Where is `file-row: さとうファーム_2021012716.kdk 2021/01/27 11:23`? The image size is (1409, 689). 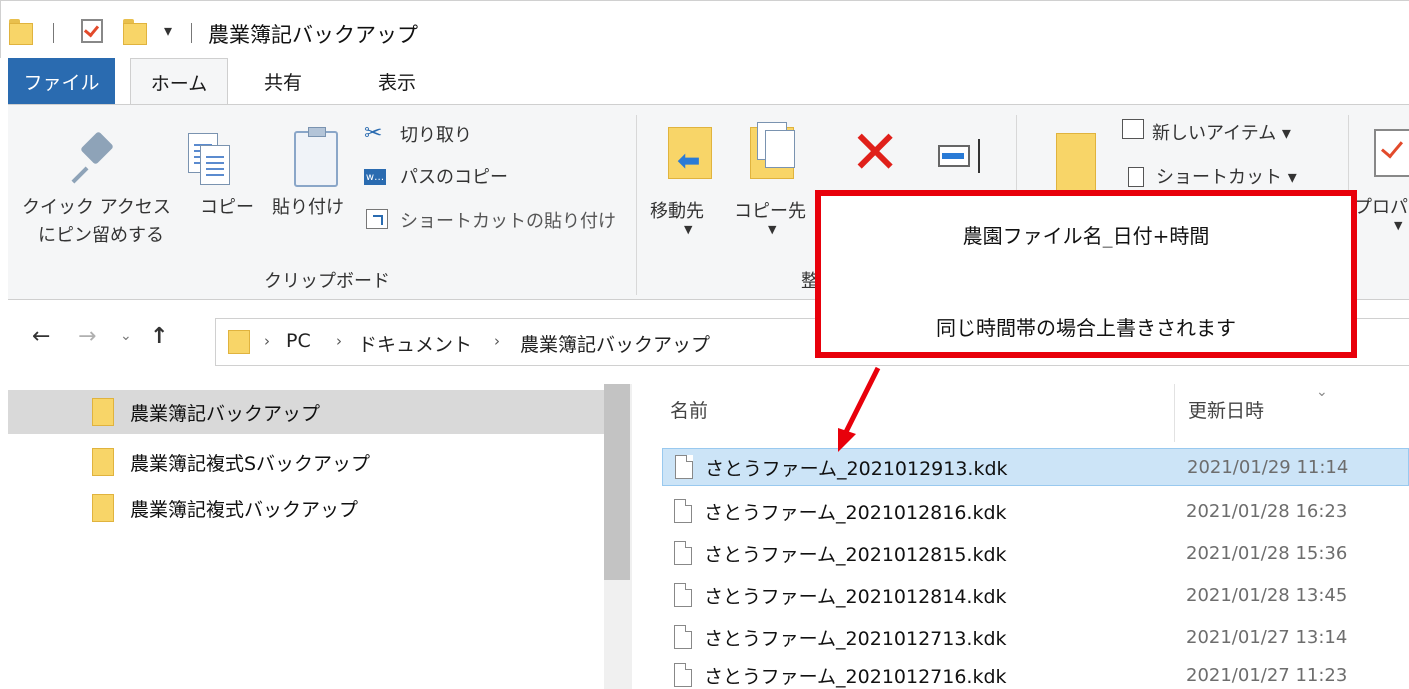
file-row: さとうファーム_2021012716.kdk 2021/01/27 11:23 is located at coordinates (1035, 672).